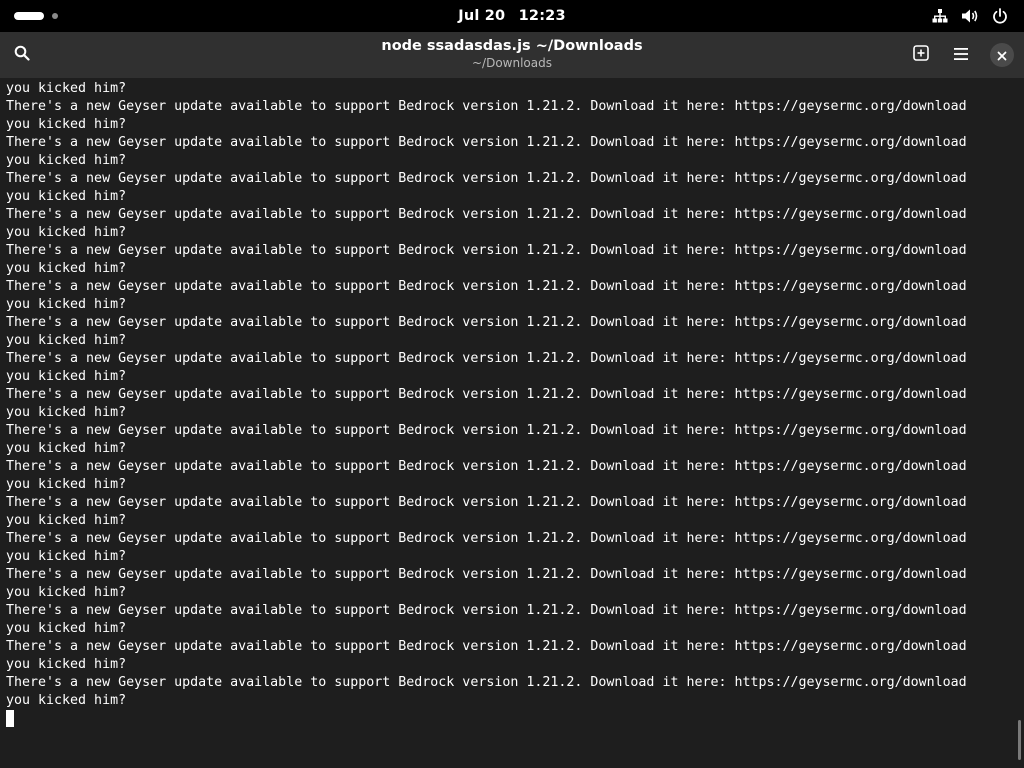  I want to click on text-cursor, so click(10, 718).